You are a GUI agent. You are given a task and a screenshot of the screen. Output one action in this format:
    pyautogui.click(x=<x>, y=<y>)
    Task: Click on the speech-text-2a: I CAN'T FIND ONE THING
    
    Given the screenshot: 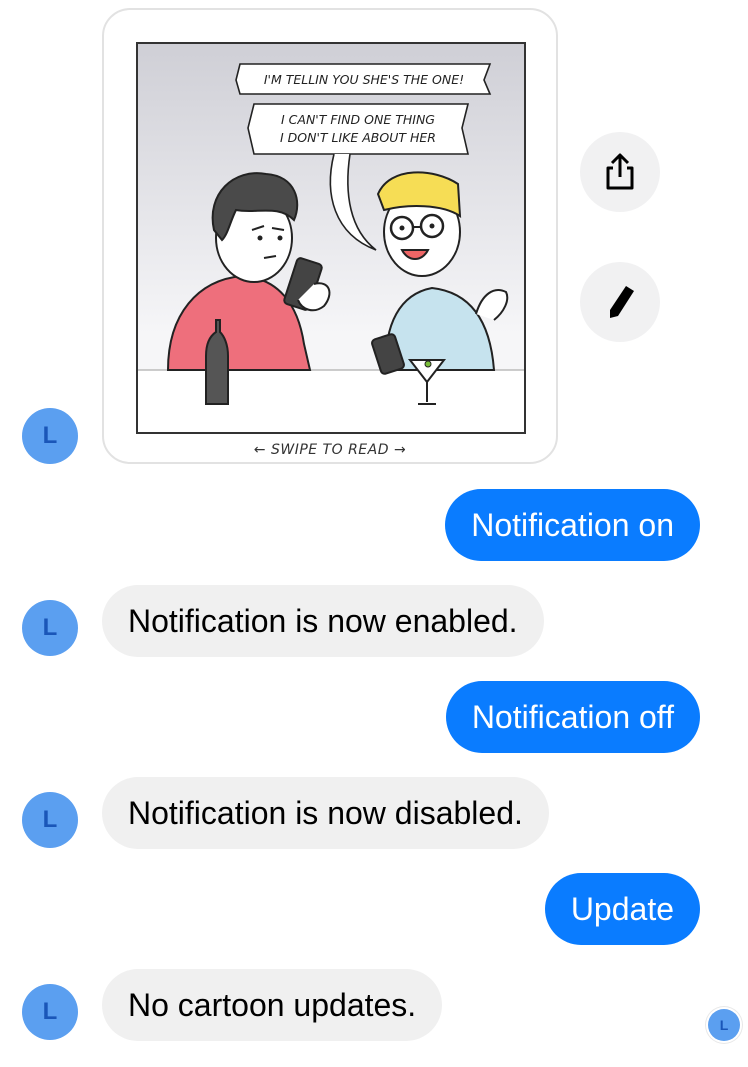 What is the action you would take?
    pyautogui.click(x=358, y=119)
    